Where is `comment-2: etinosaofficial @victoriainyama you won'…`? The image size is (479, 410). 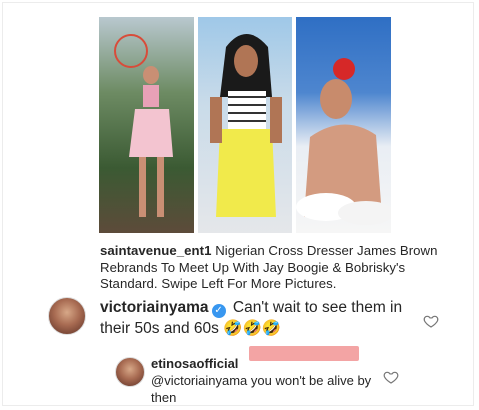
comment-2: etinosaofficial @victoriainyama you won'… is located at coordinates (266, 380).